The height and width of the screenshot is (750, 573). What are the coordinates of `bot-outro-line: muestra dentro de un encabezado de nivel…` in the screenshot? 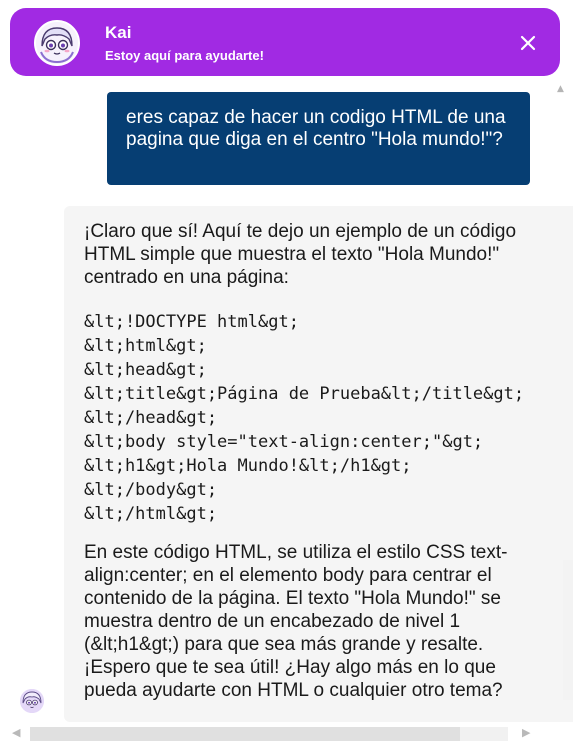 It's located at (272, 621).